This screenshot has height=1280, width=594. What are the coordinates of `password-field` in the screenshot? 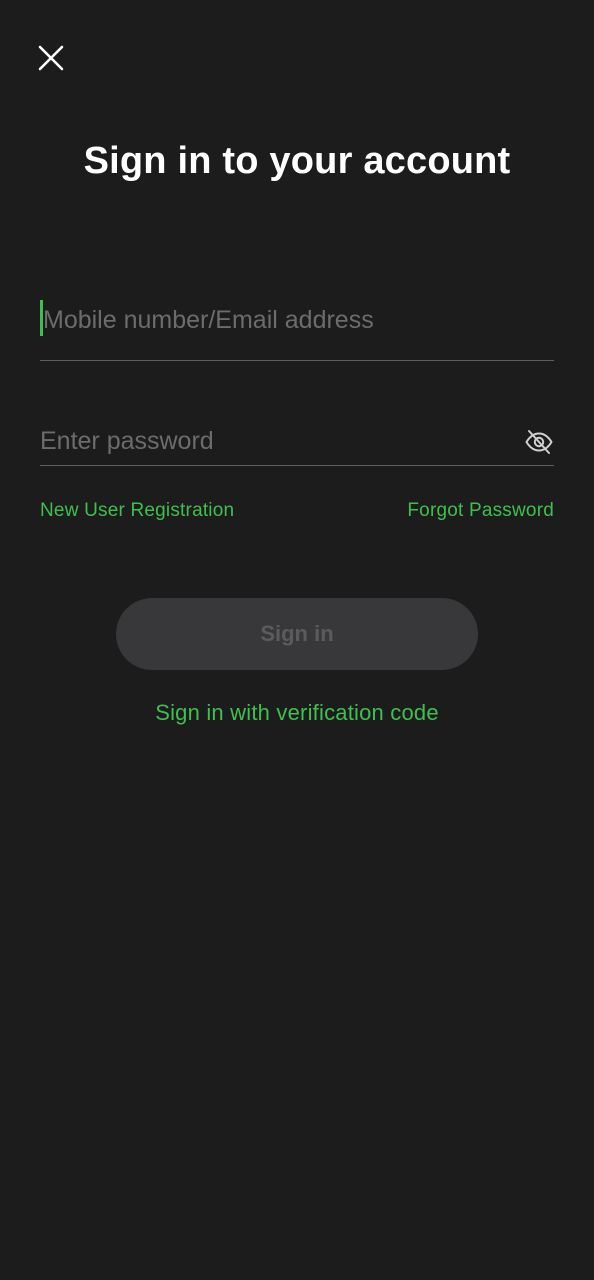 It's located at (297, 441).